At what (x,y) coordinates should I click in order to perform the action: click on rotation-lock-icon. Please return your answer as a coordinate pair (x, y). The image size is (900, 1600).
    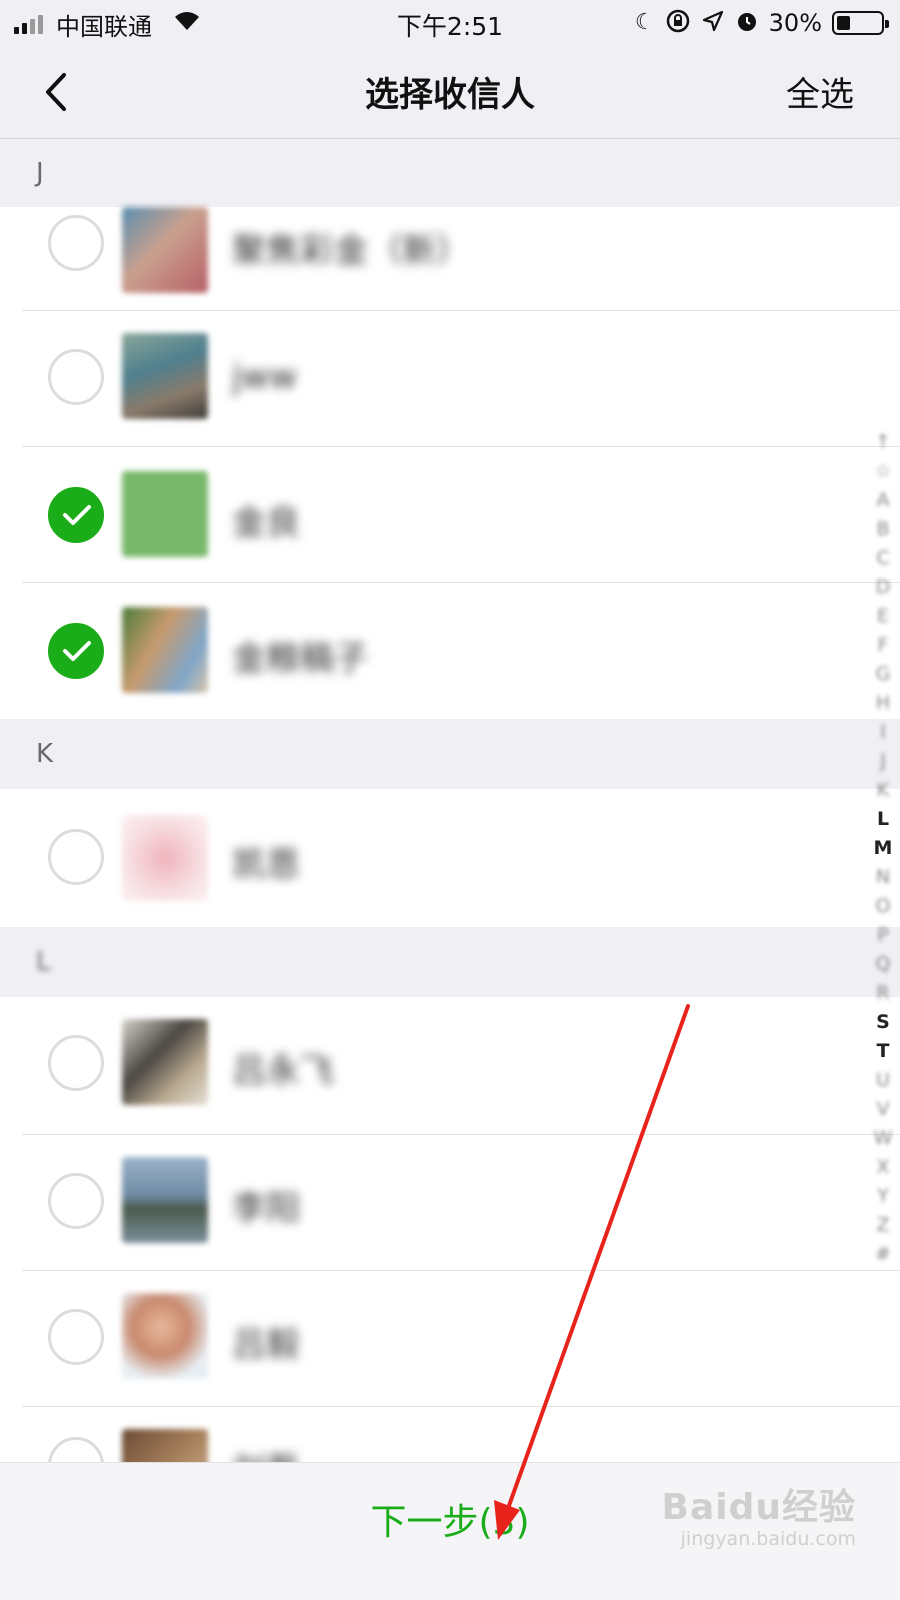
    Looking at the image, I should click on (678, 23).